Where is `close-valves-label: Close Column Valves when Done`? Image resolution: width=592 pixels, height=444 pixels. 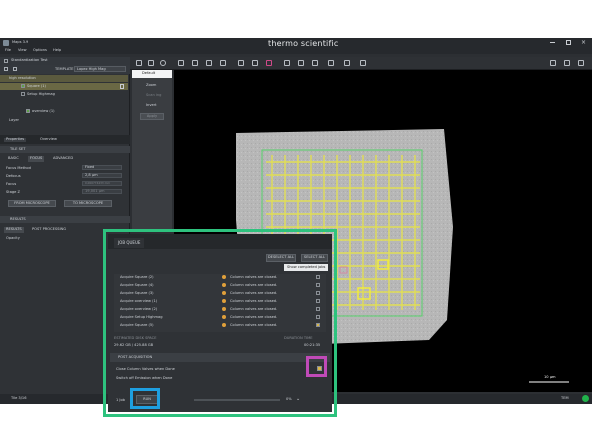 close-valves-label: Close Column Valves when Done is located at coordinates (145, 369).